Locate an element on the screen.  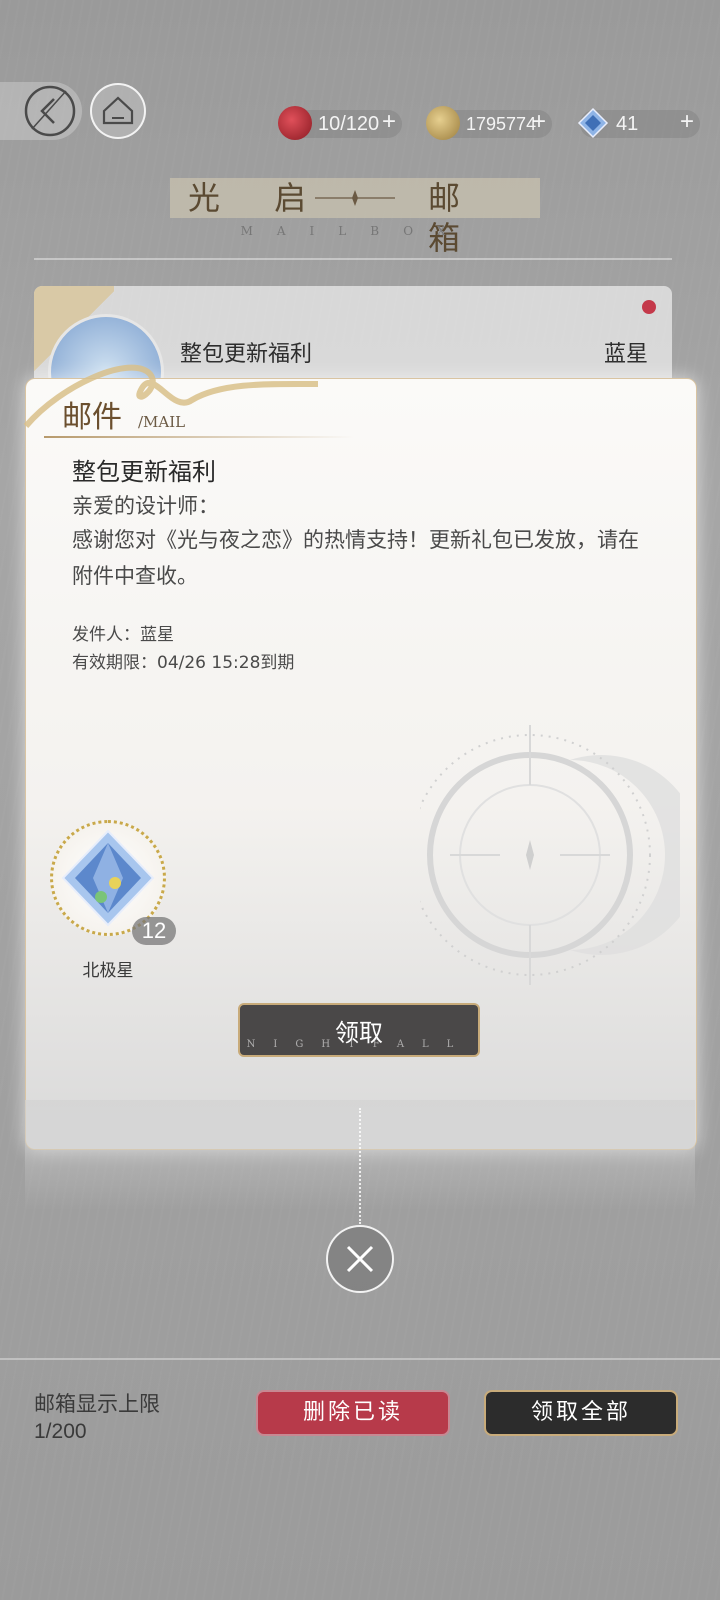
claim-button: 领取 NIGHTFALL is located at coordinates (359, 1030).